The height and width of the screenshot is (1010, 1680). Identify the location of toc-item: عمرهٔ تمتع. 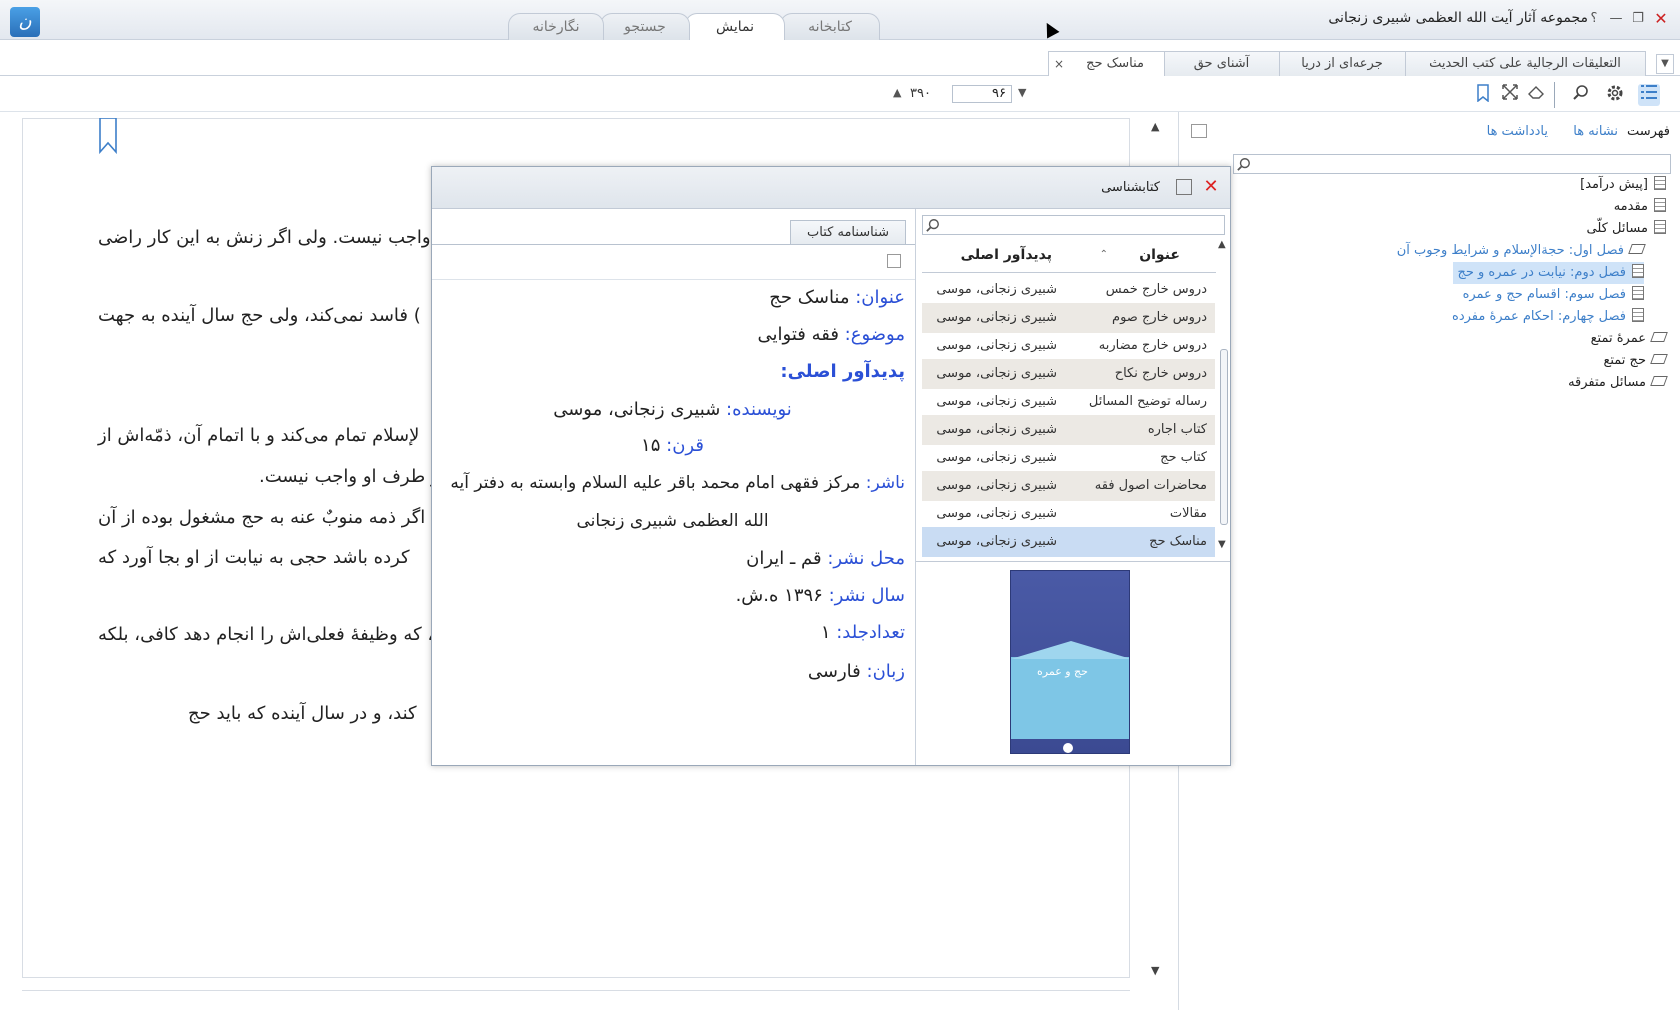
(1629, 339).